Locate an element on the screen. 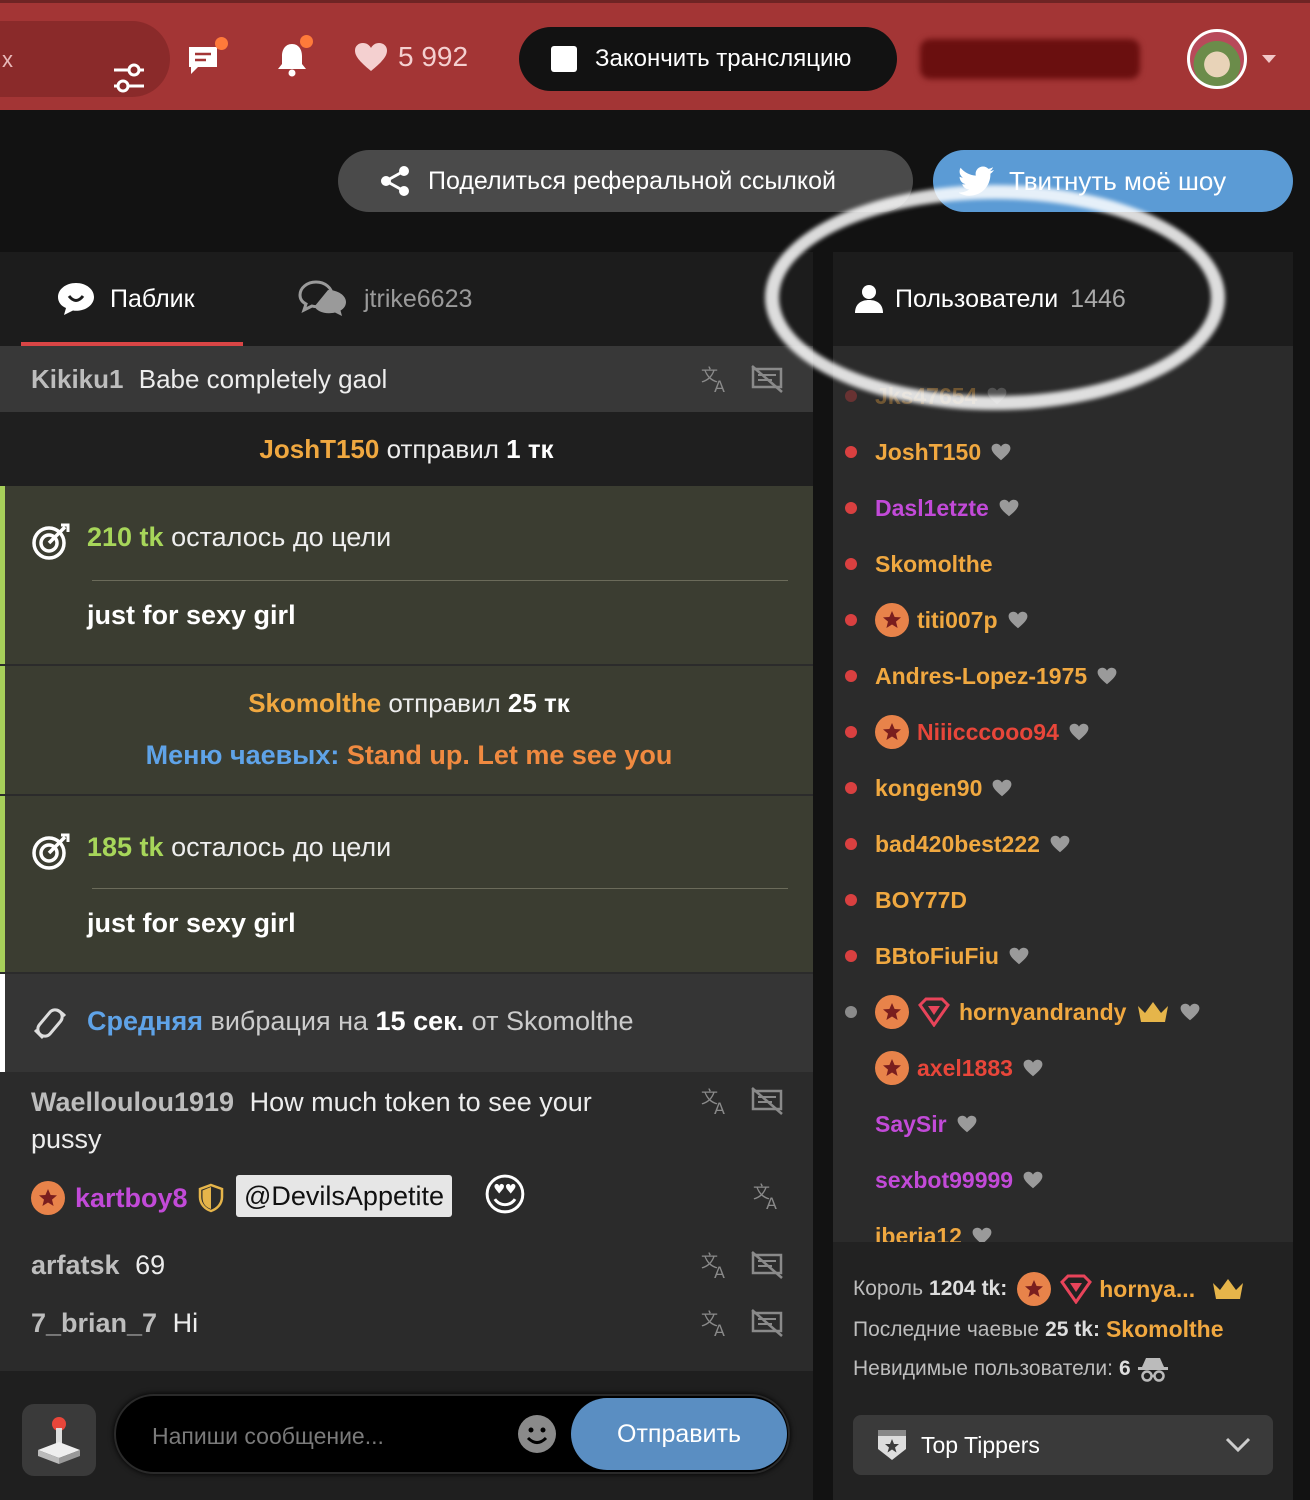  last-tip-user: Skomolthe is located at coordinates (1165, 1329).